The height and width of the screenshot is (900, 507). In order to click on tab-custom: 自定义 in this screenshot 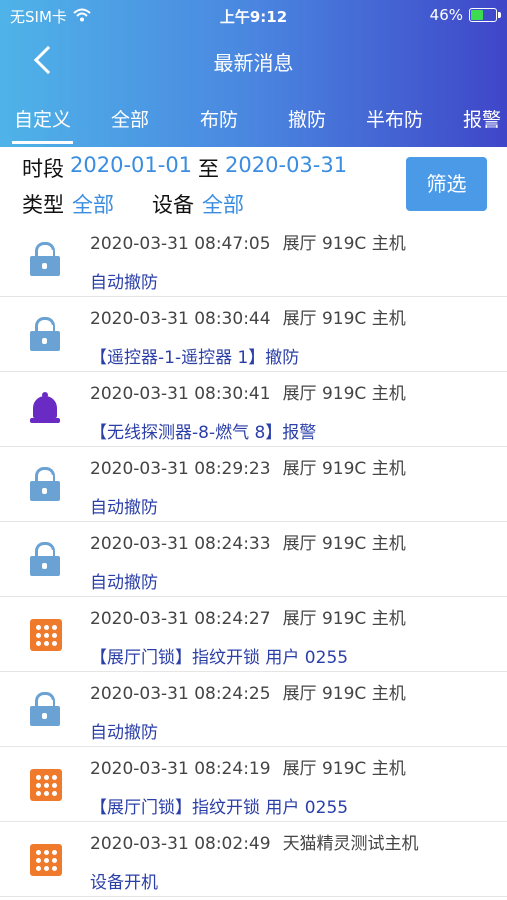, I will do `click(42, 125)`.